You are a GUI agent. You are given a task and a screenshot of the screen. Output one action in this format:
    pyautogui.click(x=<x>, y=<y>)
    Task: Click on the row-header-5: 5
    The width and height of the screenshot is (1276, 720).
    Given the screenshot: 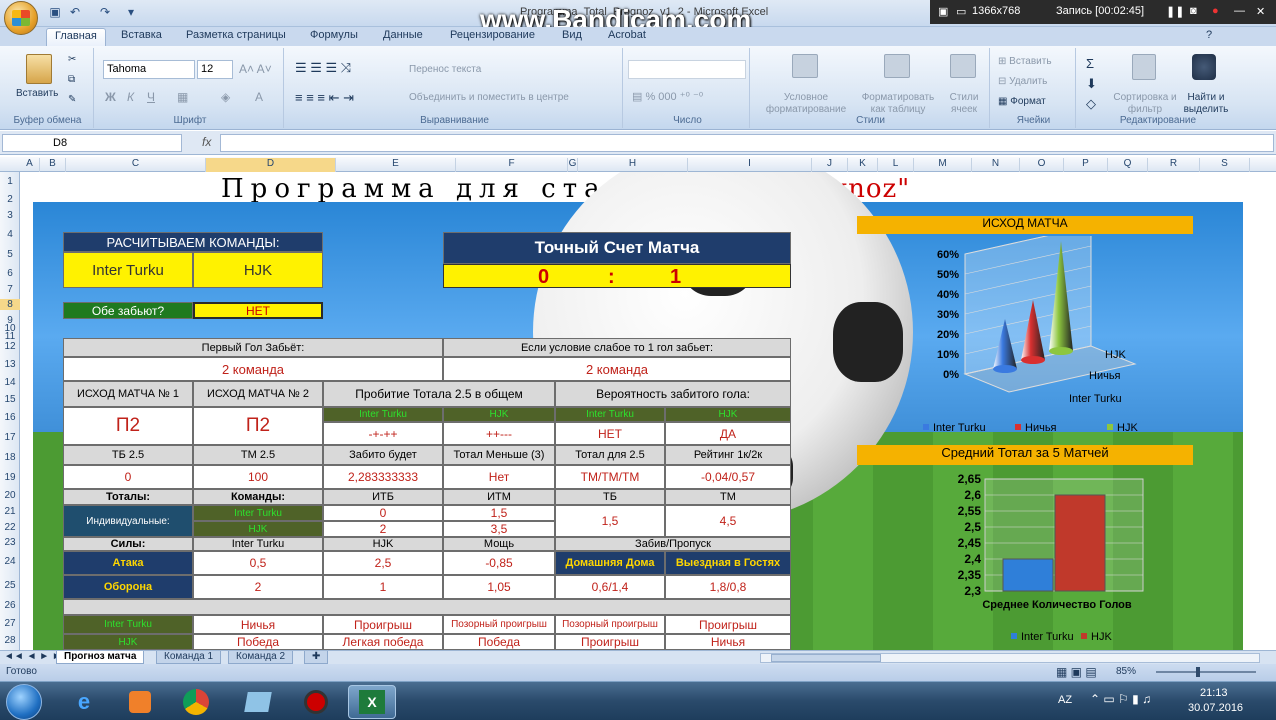 What is the action you would take?
    pyautogui.click(x=10, y=254)
    